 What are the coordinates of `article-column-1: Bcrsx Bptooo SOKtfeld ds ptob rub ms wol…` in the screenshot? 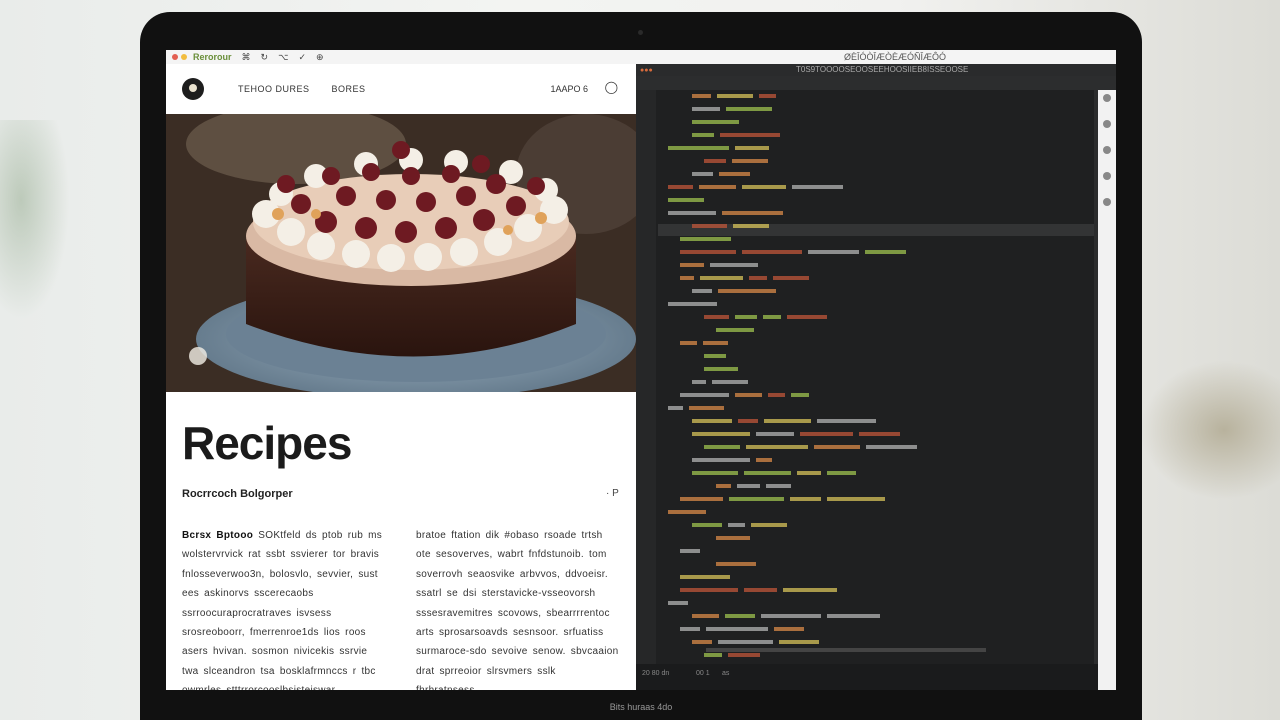 It's located at (284, 608).